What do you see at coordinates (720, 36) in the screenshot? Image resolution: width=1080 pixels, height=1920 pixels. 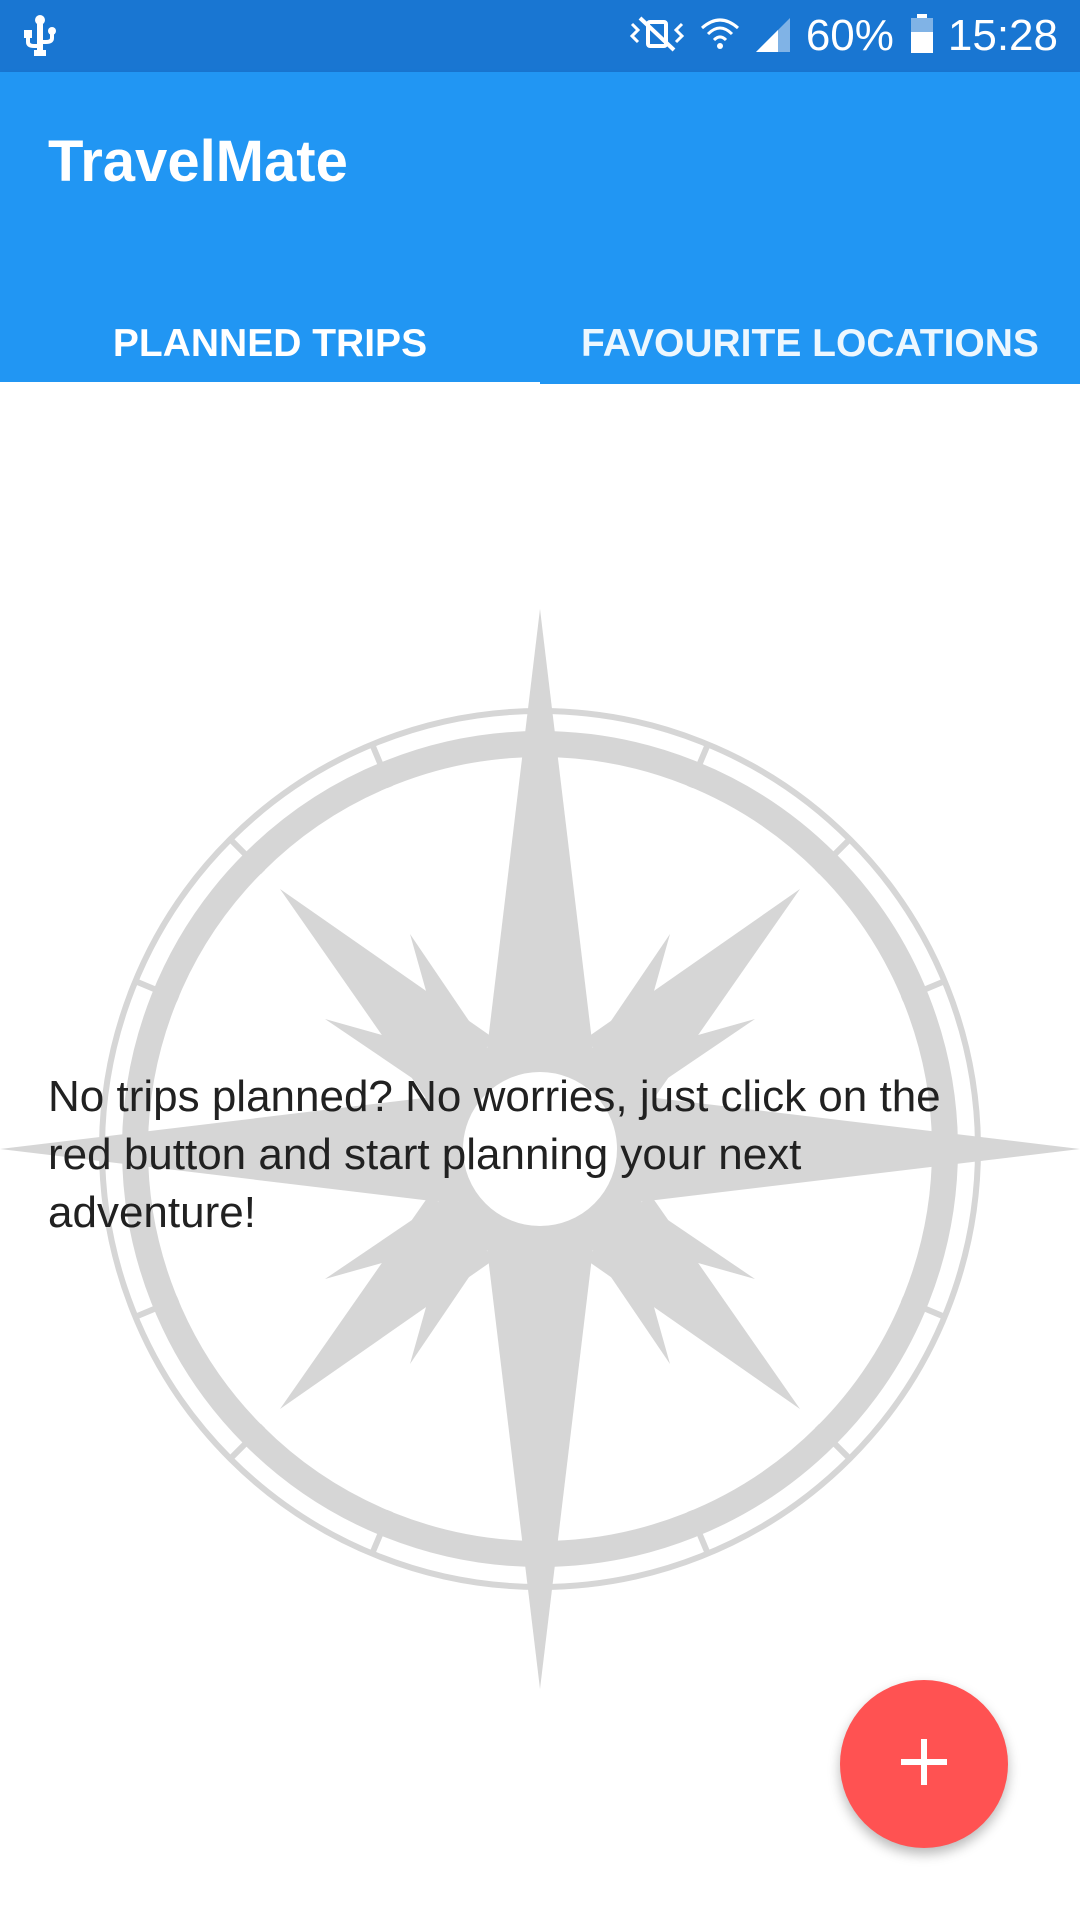 I see `wifi-icon` at bounding box center [720, 36].